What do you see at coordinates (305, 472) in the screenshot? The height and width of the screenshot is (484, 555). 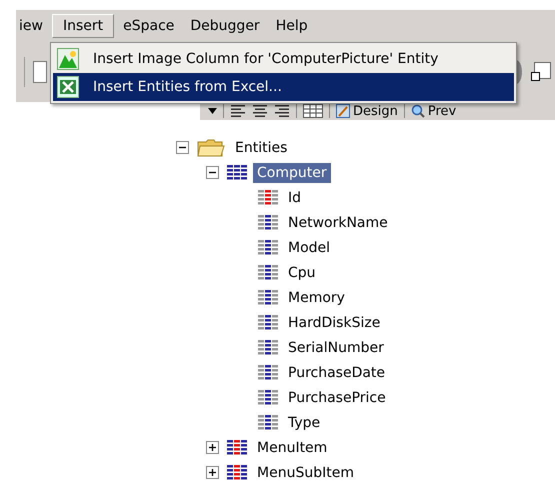 I see `tree-item: MenuSubItem` at bounding box center [305, 472].